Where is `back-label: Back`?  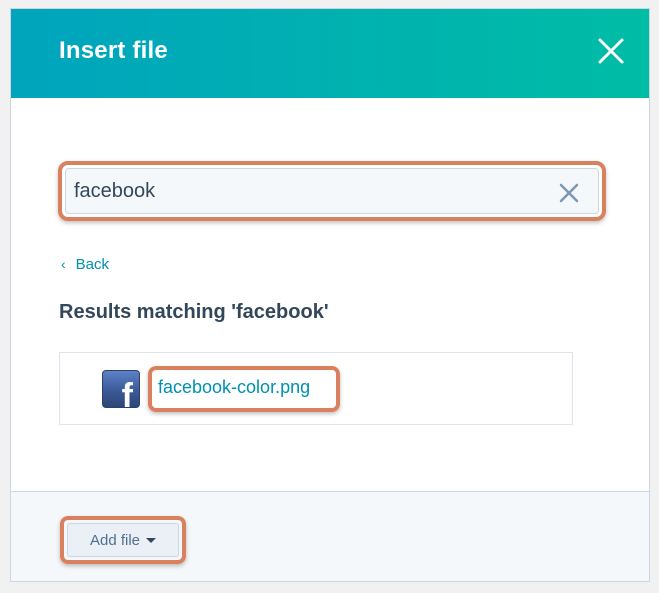
back-label: Back is located at coordinates (92, 264).